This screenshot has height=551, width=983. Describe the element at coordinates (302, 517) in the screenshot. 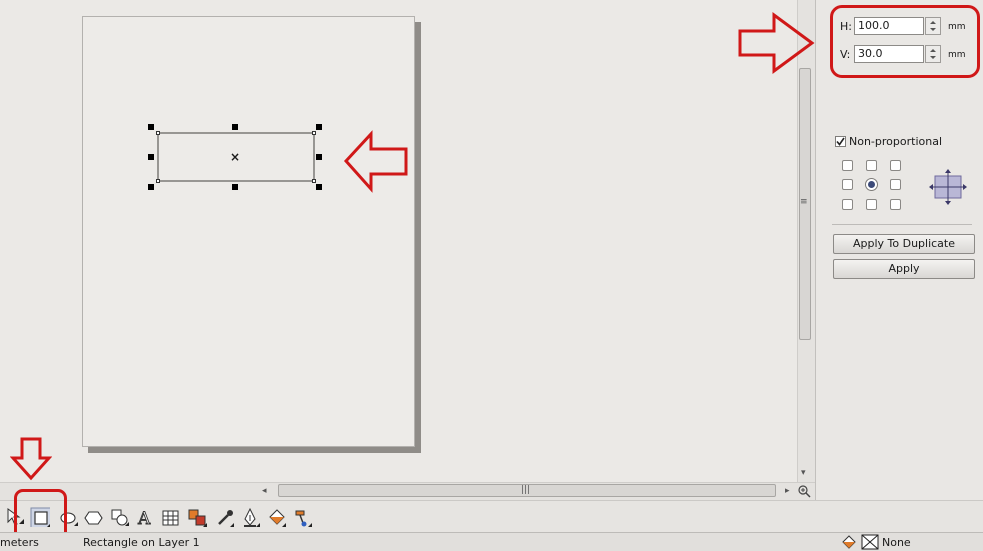

I see `interactive-fill-tool-icon` at that location.